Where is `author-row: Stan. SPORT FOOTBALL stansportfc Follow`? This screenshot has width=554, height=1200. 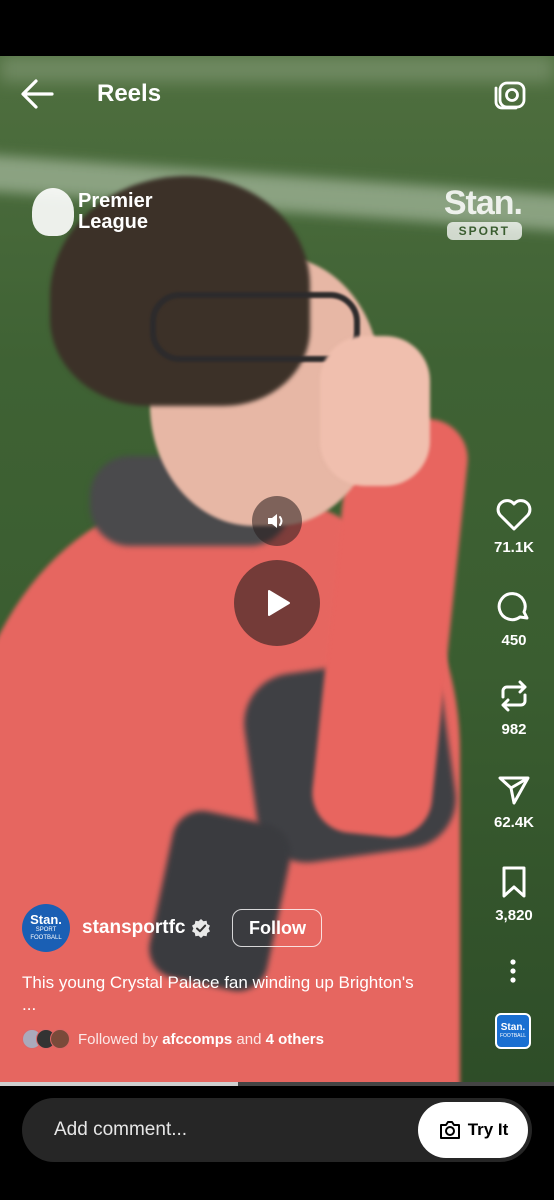 author-row: Stan. SPORT FOOTBALL stansportfc Follow is located at coordinates (172, 928).